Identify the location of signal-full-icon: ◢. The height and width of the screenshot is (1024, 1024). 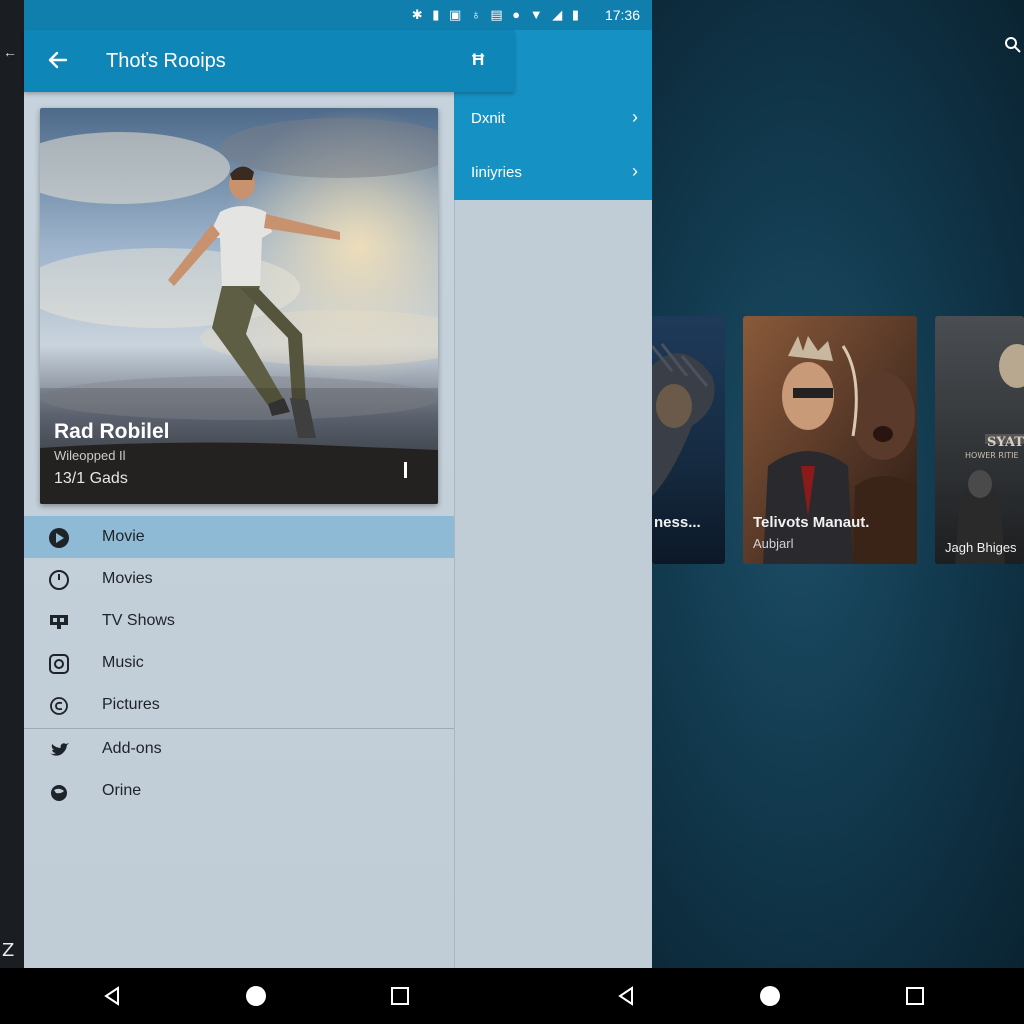
(559, 14).